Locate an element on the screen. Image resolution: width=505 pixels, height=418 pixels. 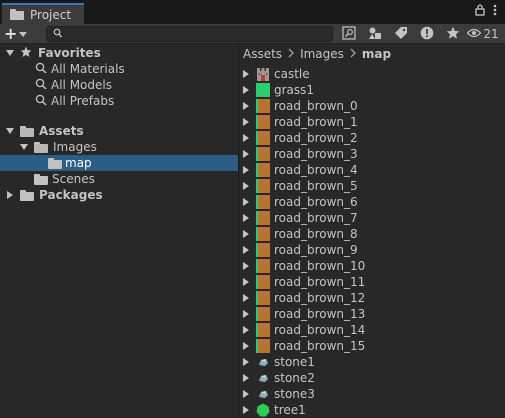
add-button: + is located at coordinates (20, 34).